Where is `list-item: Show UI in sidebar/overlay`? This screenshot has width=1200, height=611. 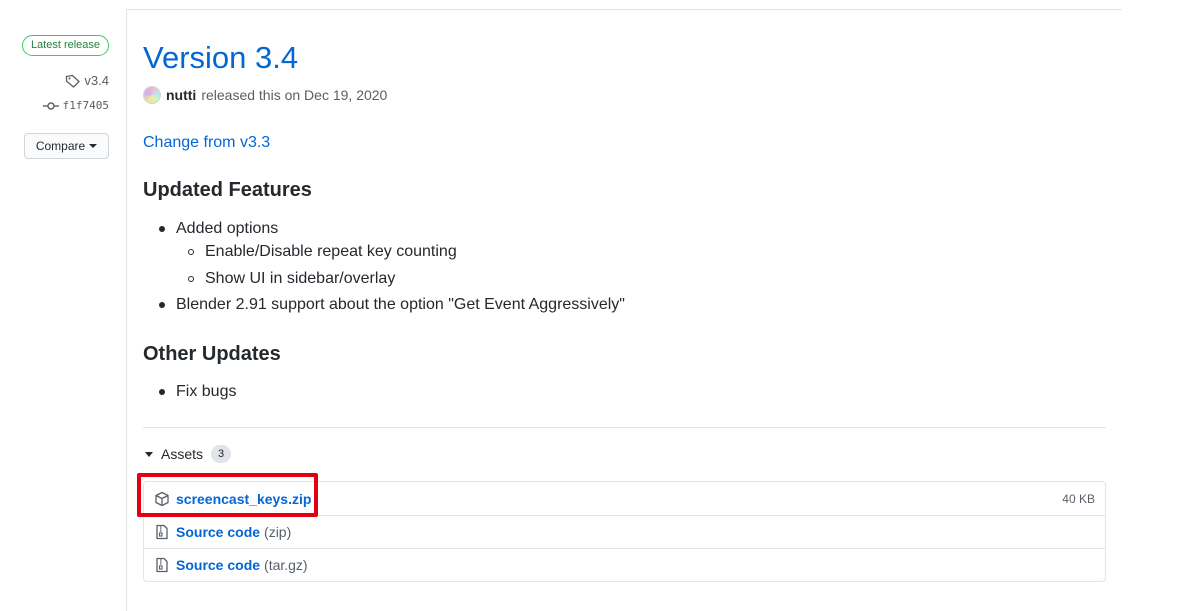 list-item: Show UI in sidebar/overlay is located at coordinates (291, 279).